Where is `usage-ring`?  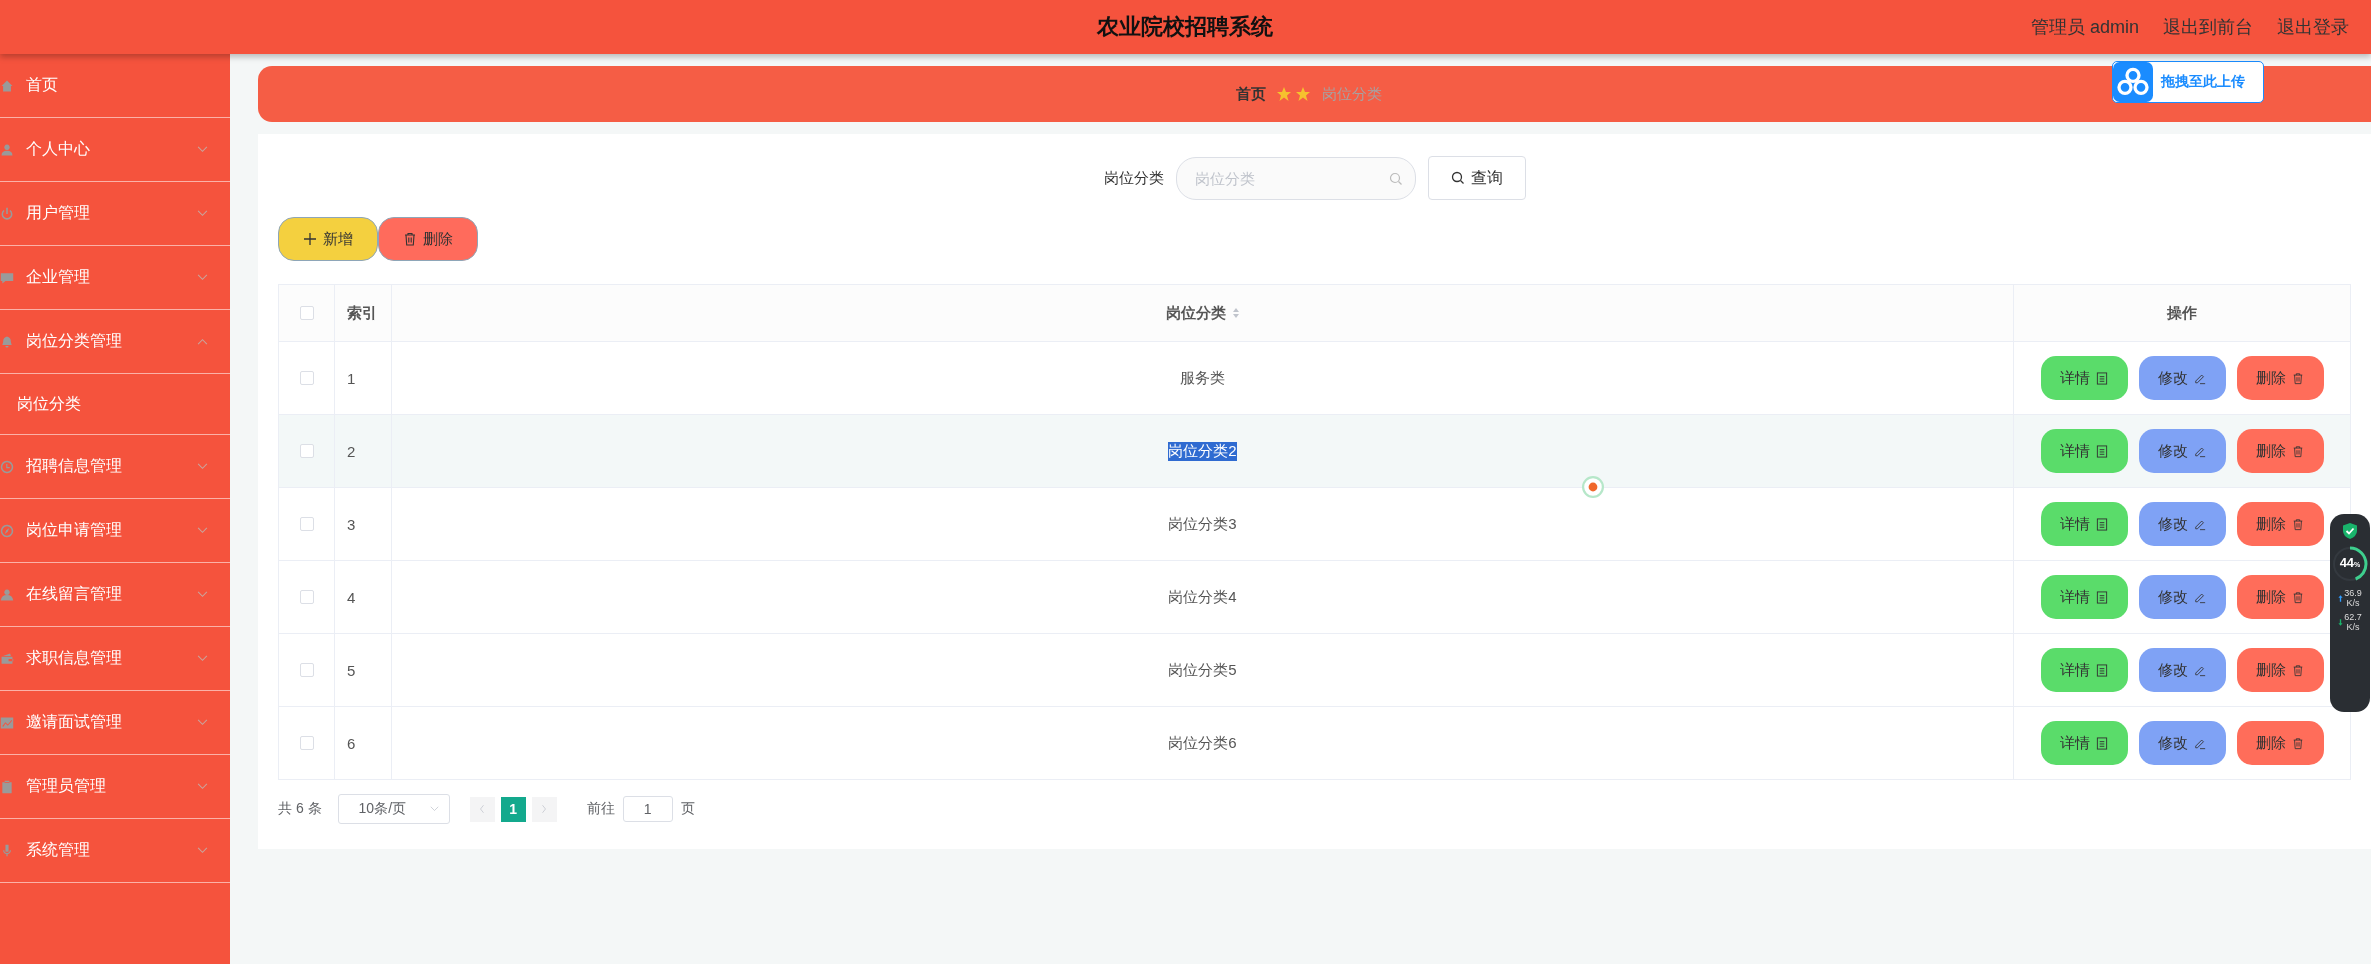
usage-ring is located at coordinates (2350, 564).